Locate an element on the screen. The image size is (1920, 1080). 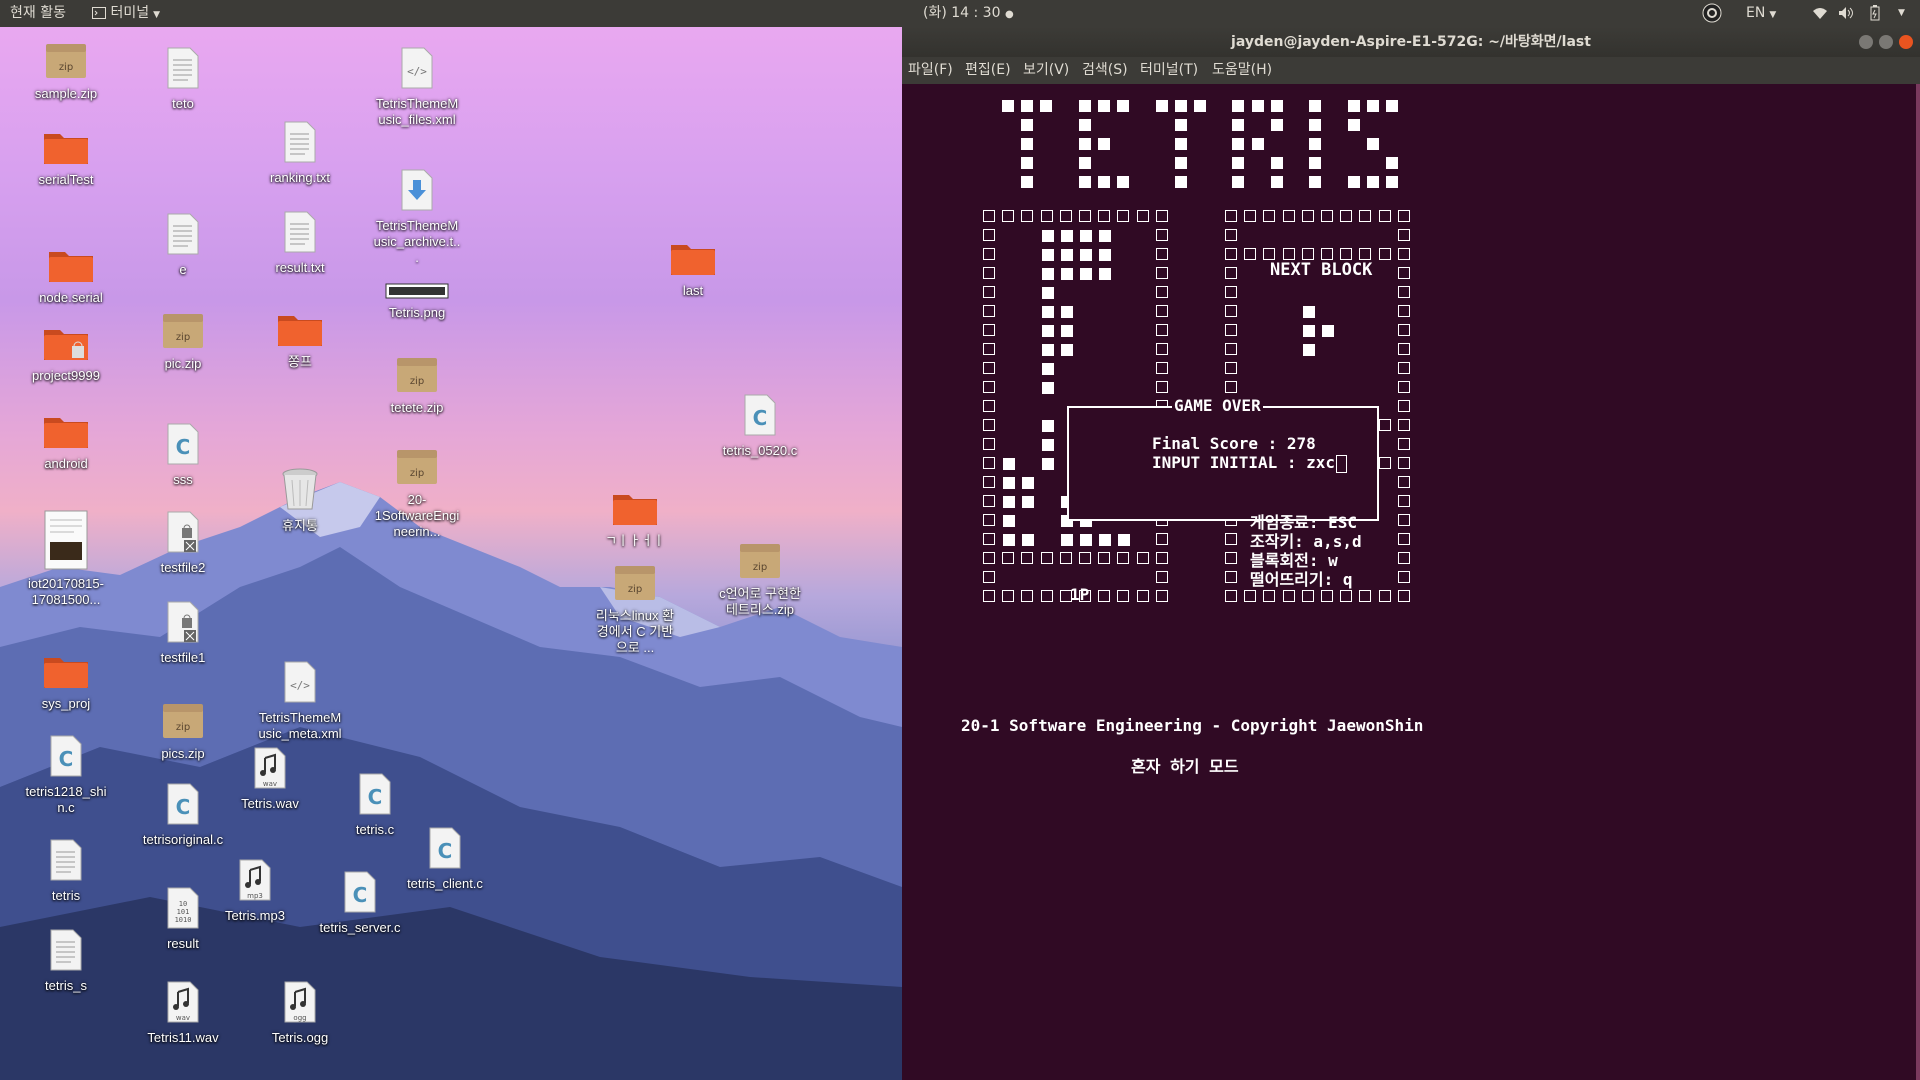
menu-search: 검색(S) is located at coordinates (1105, 70).